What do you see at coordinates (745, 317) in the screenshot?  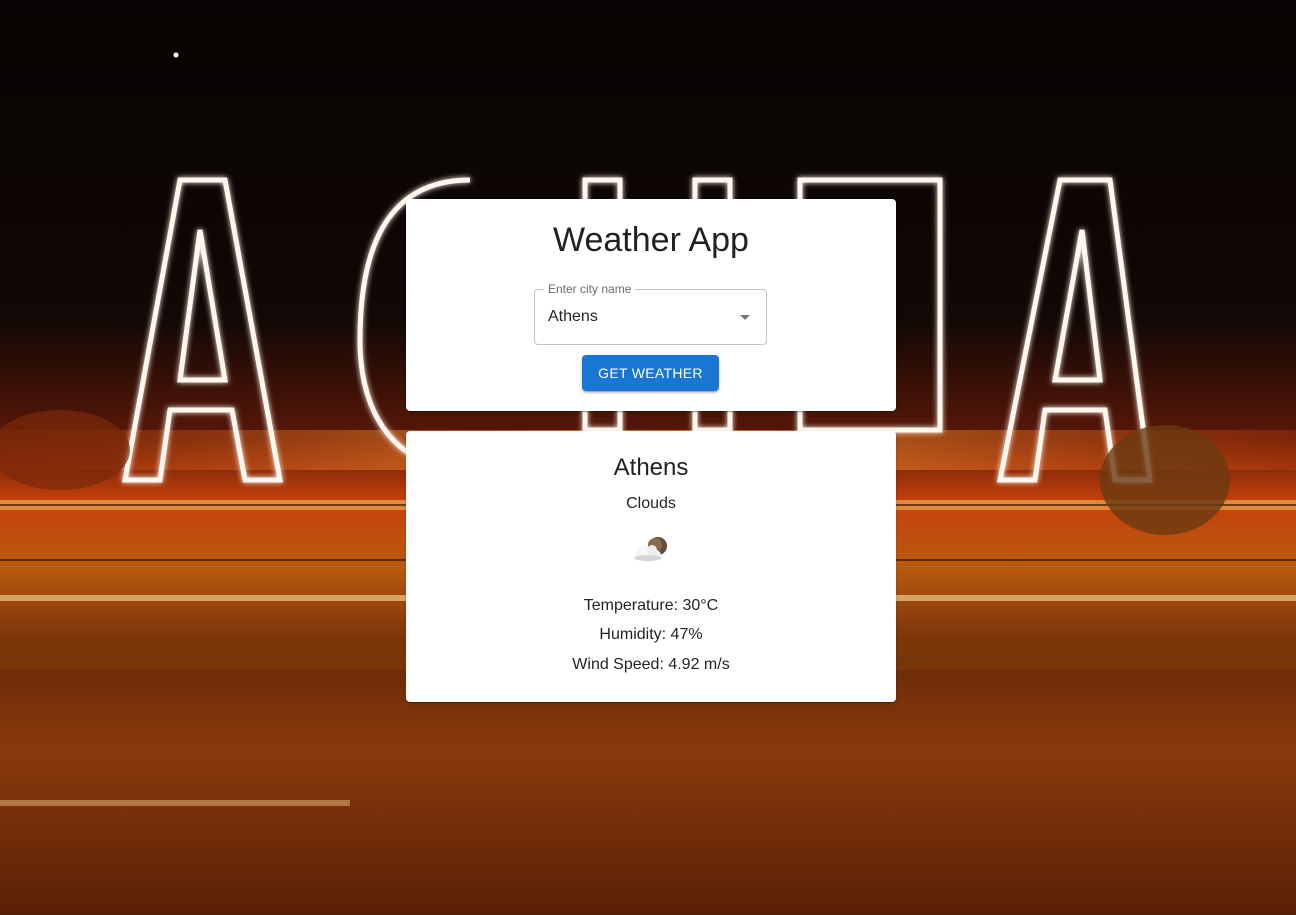 I see `chevron-down-icon` at bounding box center [745, 317].